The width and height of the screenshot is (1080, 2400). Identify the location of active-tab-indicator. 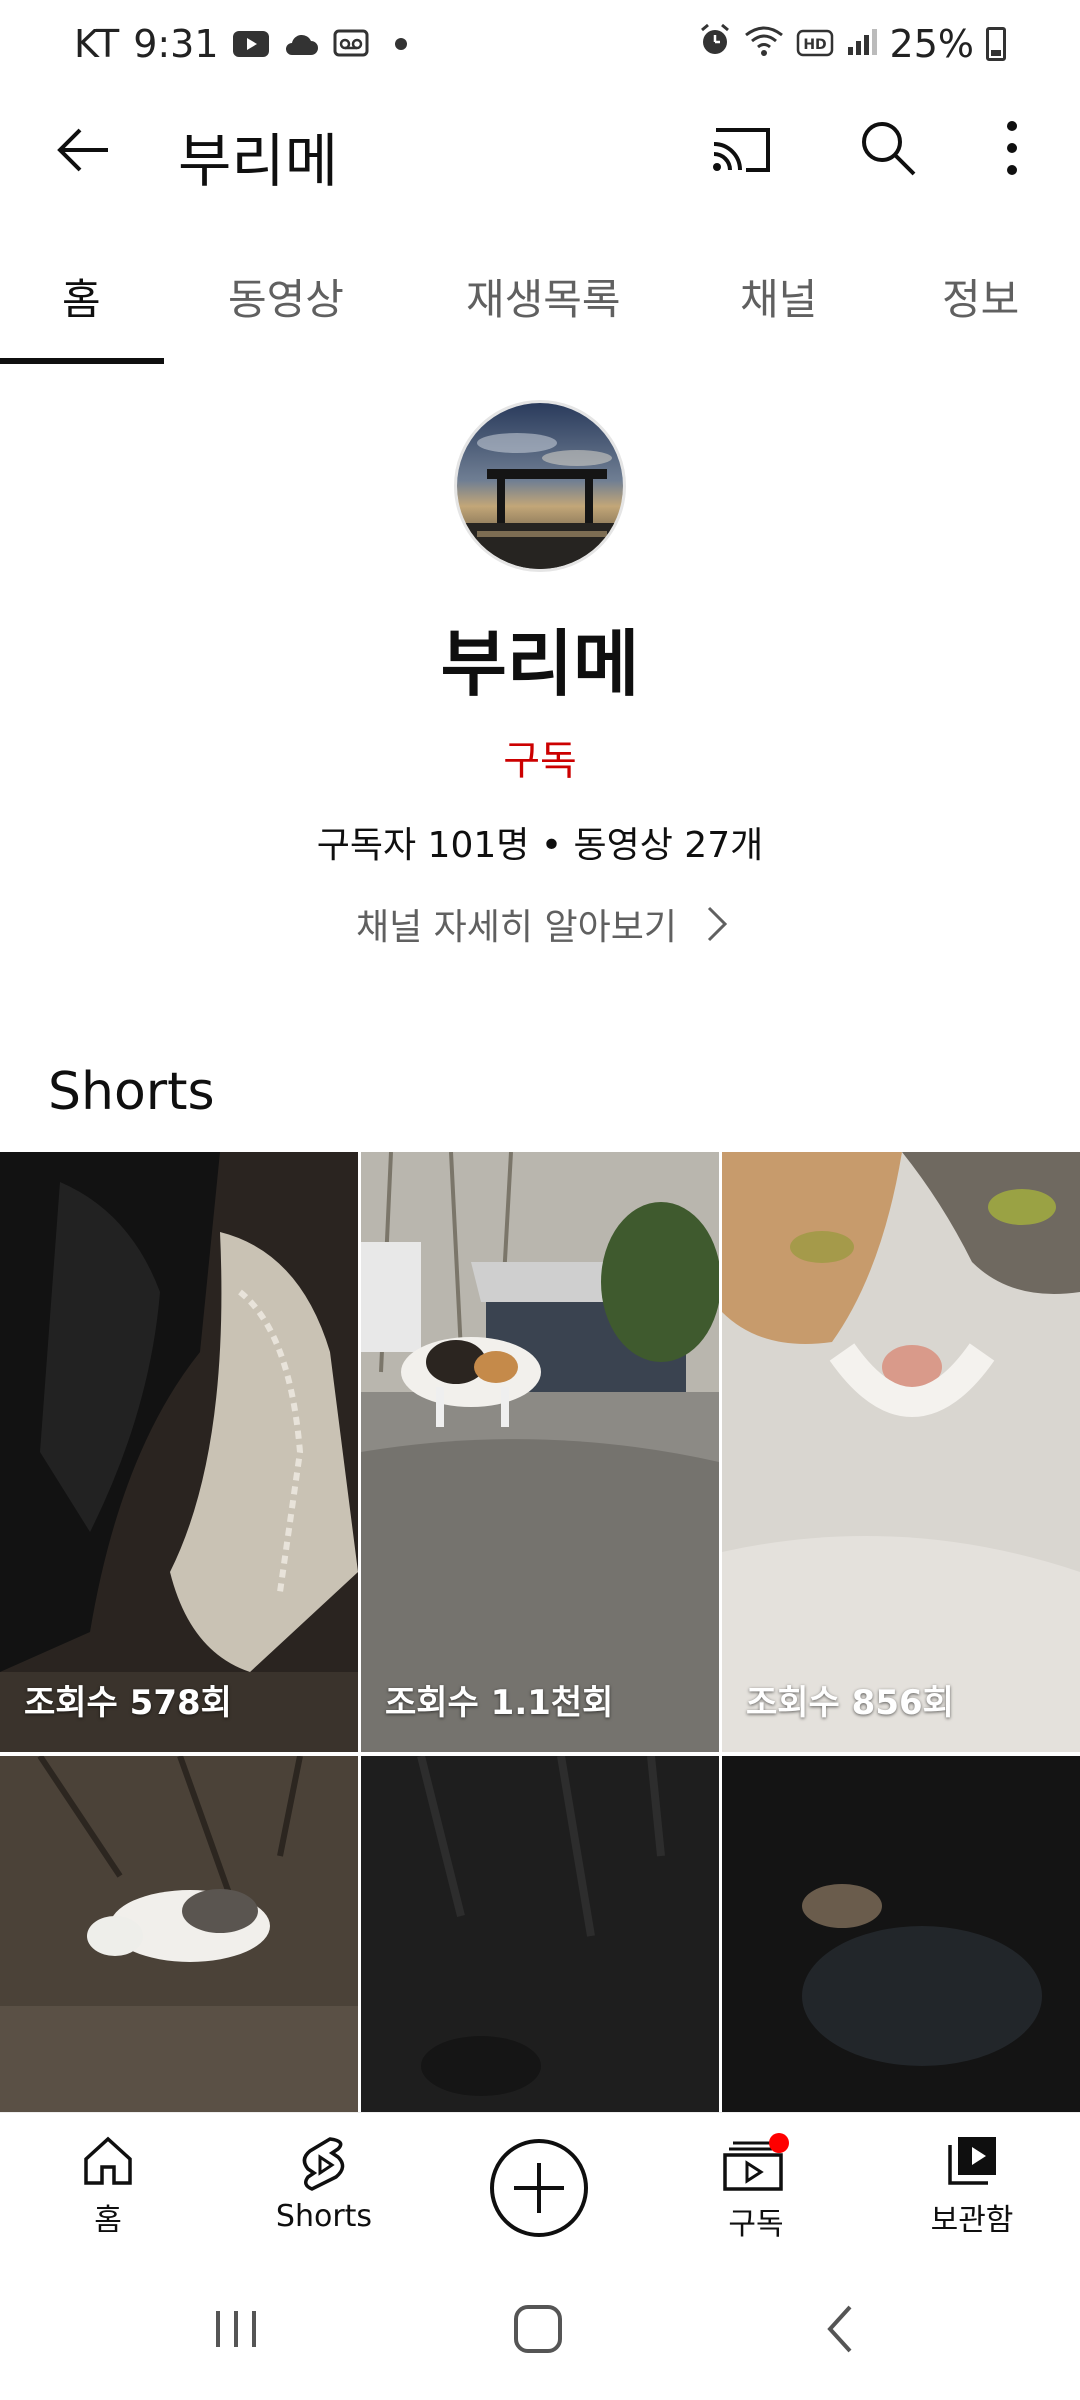
(82, 361).